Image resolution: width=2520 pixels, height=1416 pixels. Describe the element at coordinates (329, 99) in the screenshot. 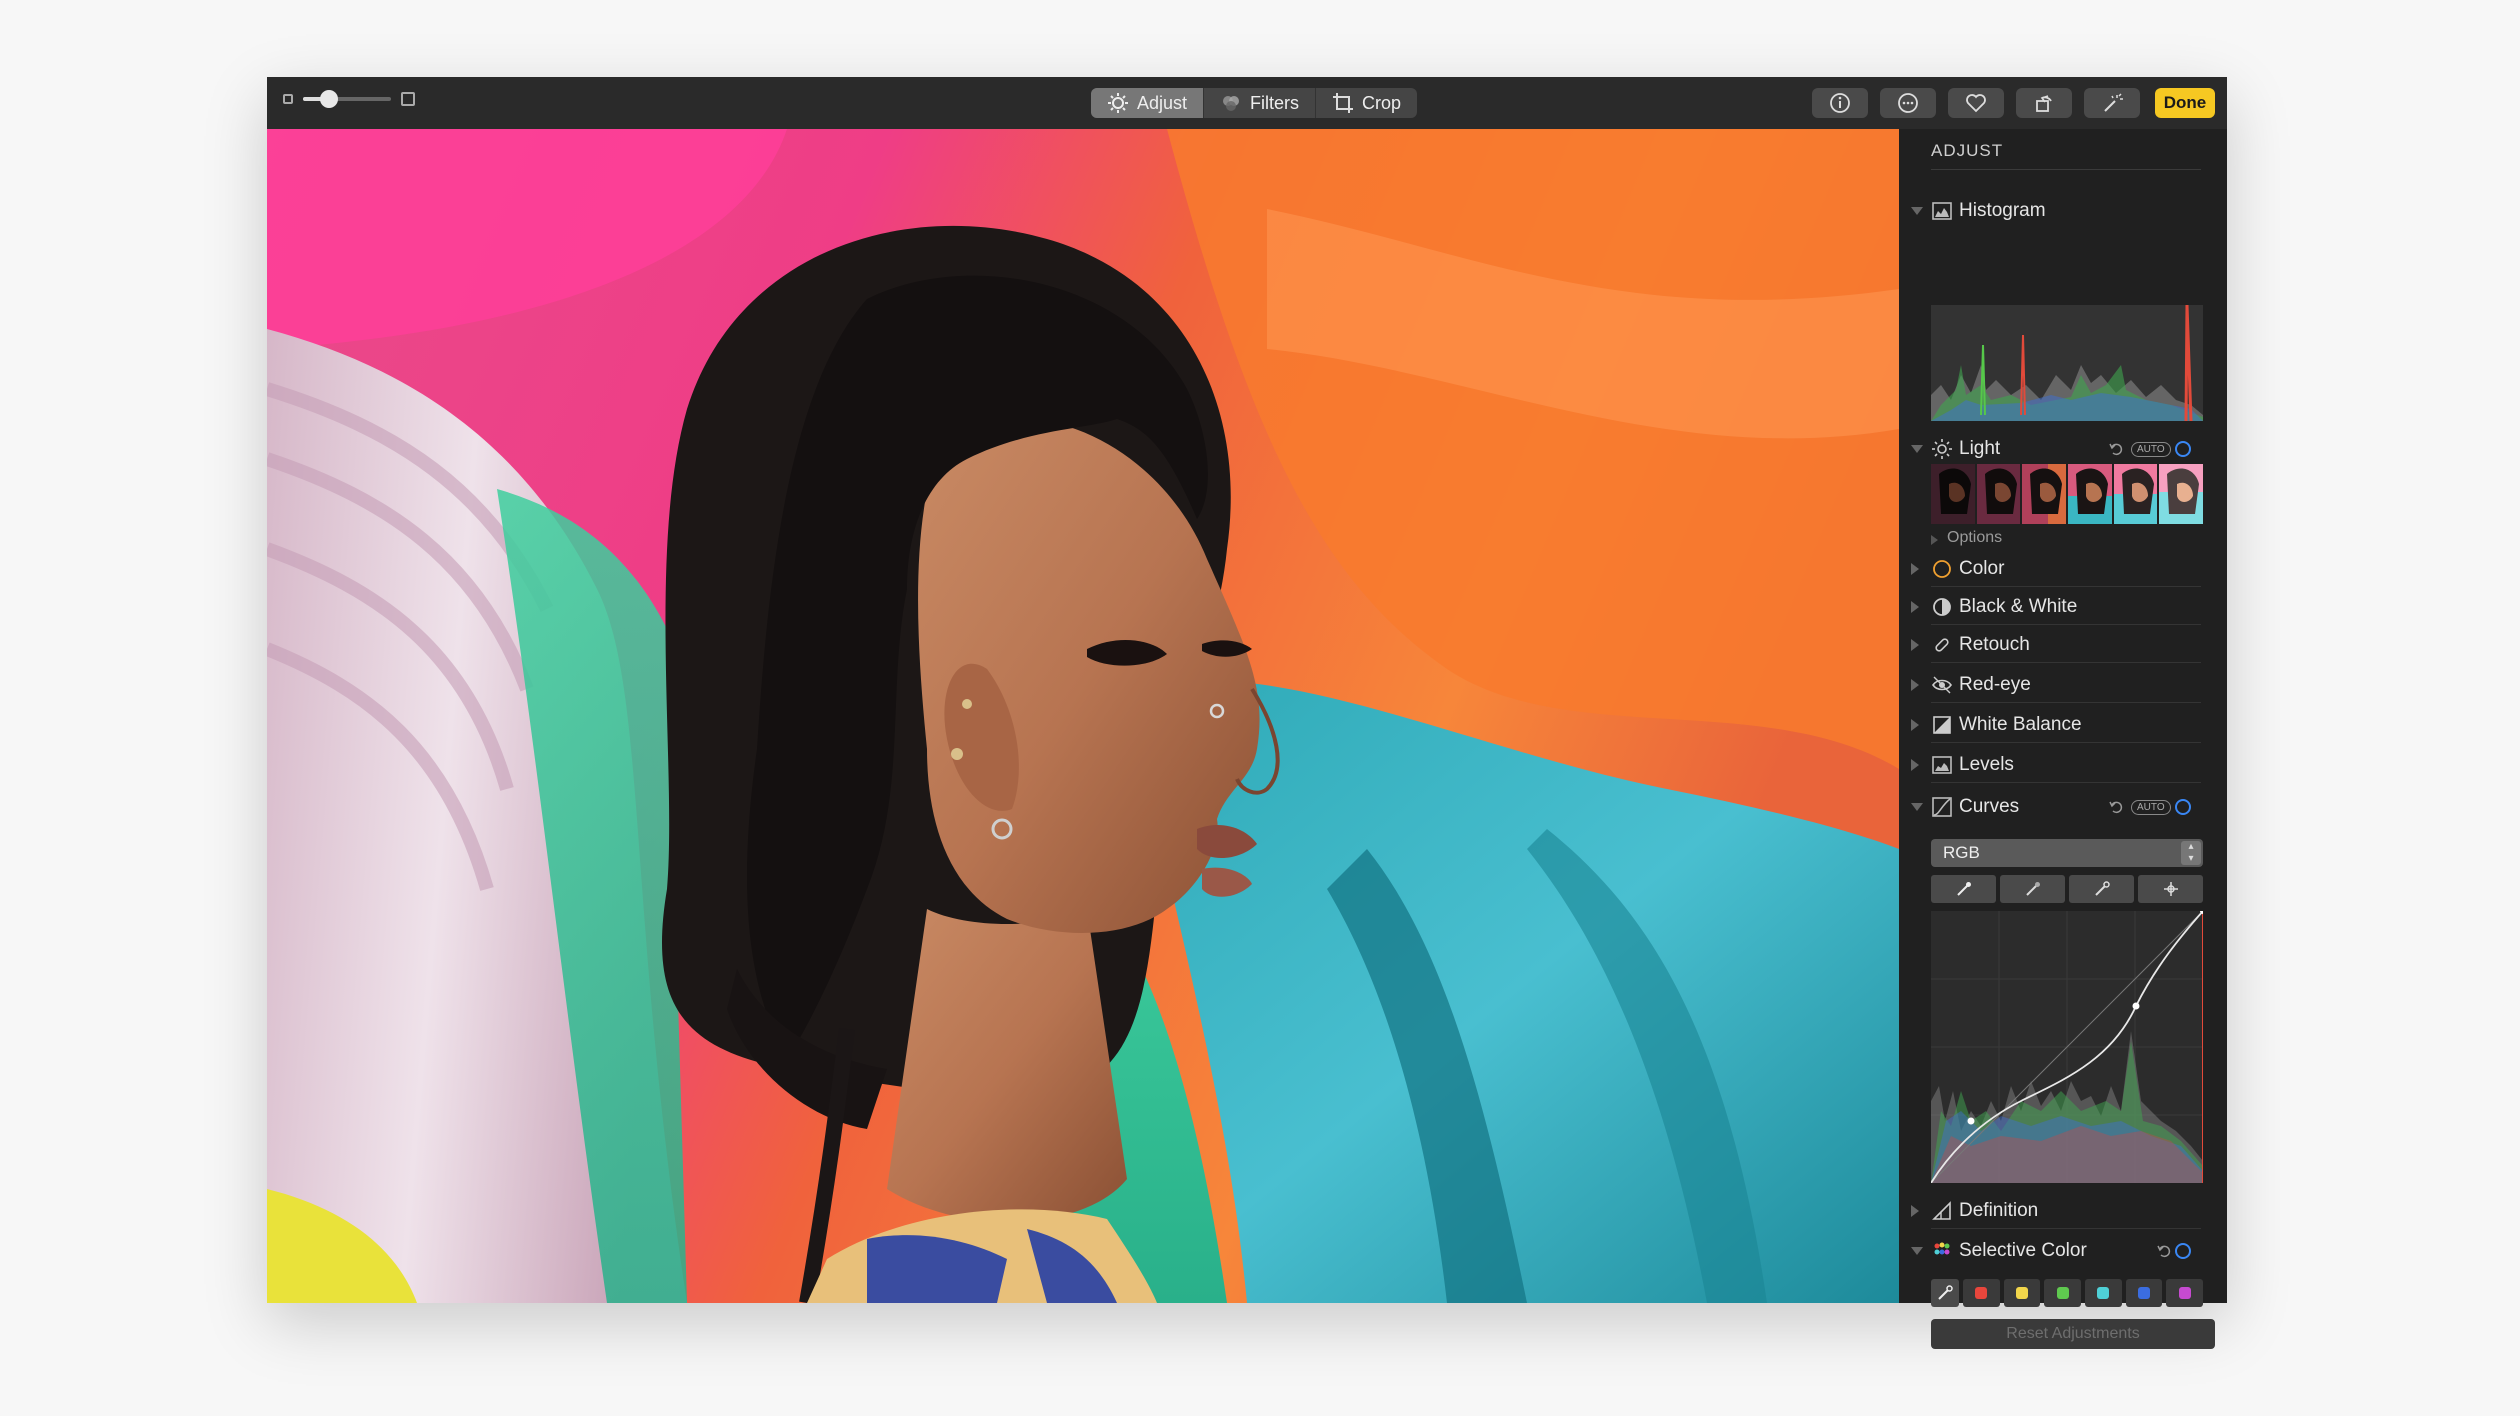

I see `zoom-slider-knob` at that location.